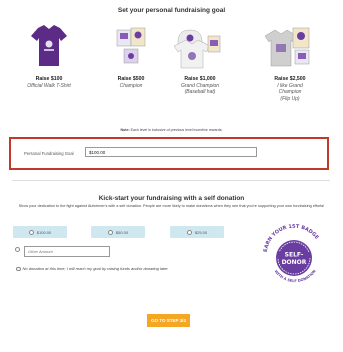 The width and height of the screenshot is (343, 352). What do you see at coordinates (294, 262) in the screenshot?
I see `badge-center-text-2: DONOR` at bounding box center [294, 262].